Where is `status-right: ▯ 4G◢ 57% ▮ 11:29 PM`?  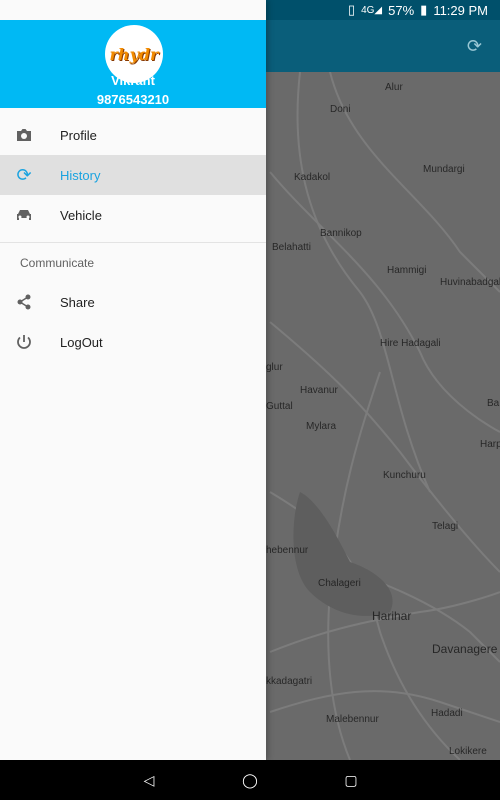
status-right: ▯ 4G◢ 57% ▮ 11:29 PM is located at coordinates (418, 10).